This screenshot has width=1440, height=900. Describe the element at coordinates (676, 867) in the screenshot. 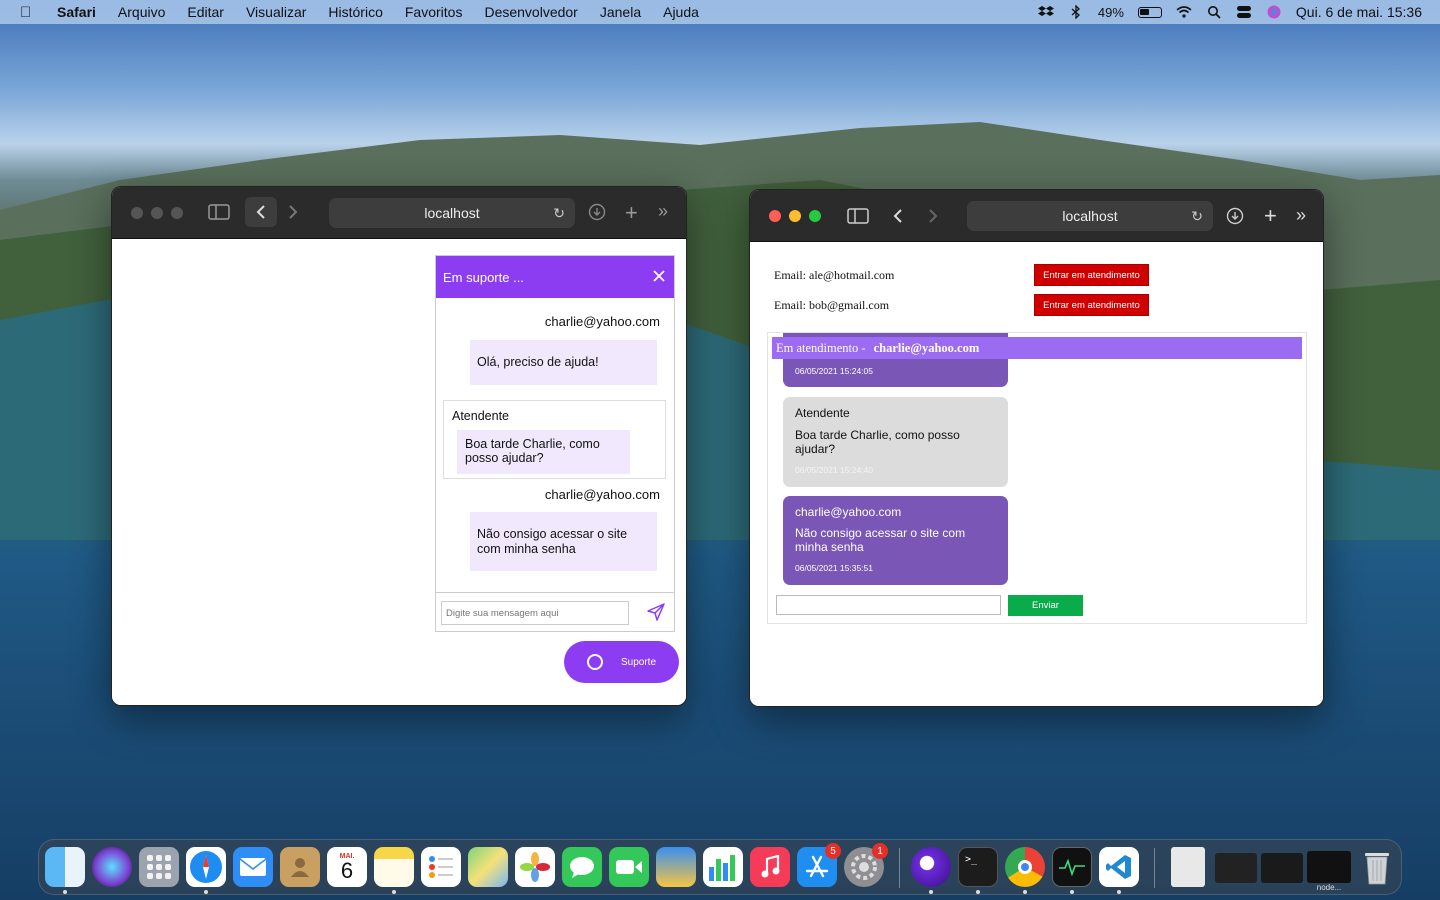

I see `pages-icon` at that location.